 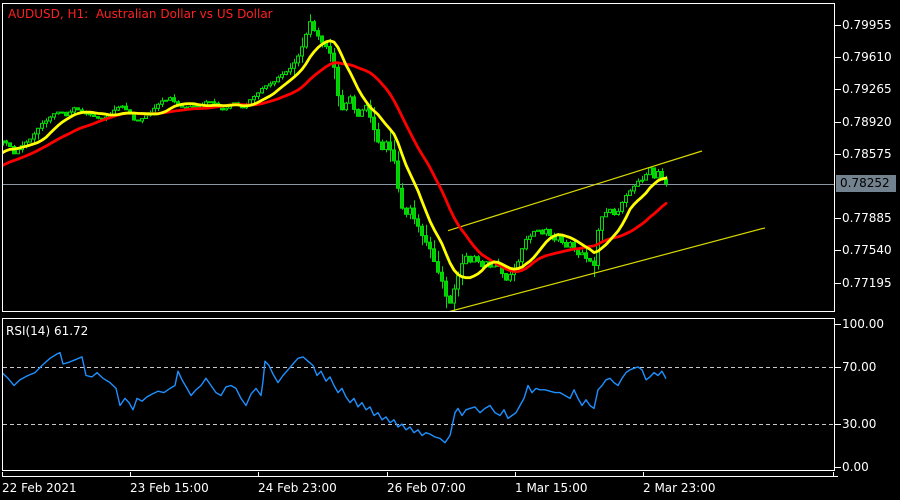 I want to click on price-tick-label: 0.78920, so click(x=867, y=122).